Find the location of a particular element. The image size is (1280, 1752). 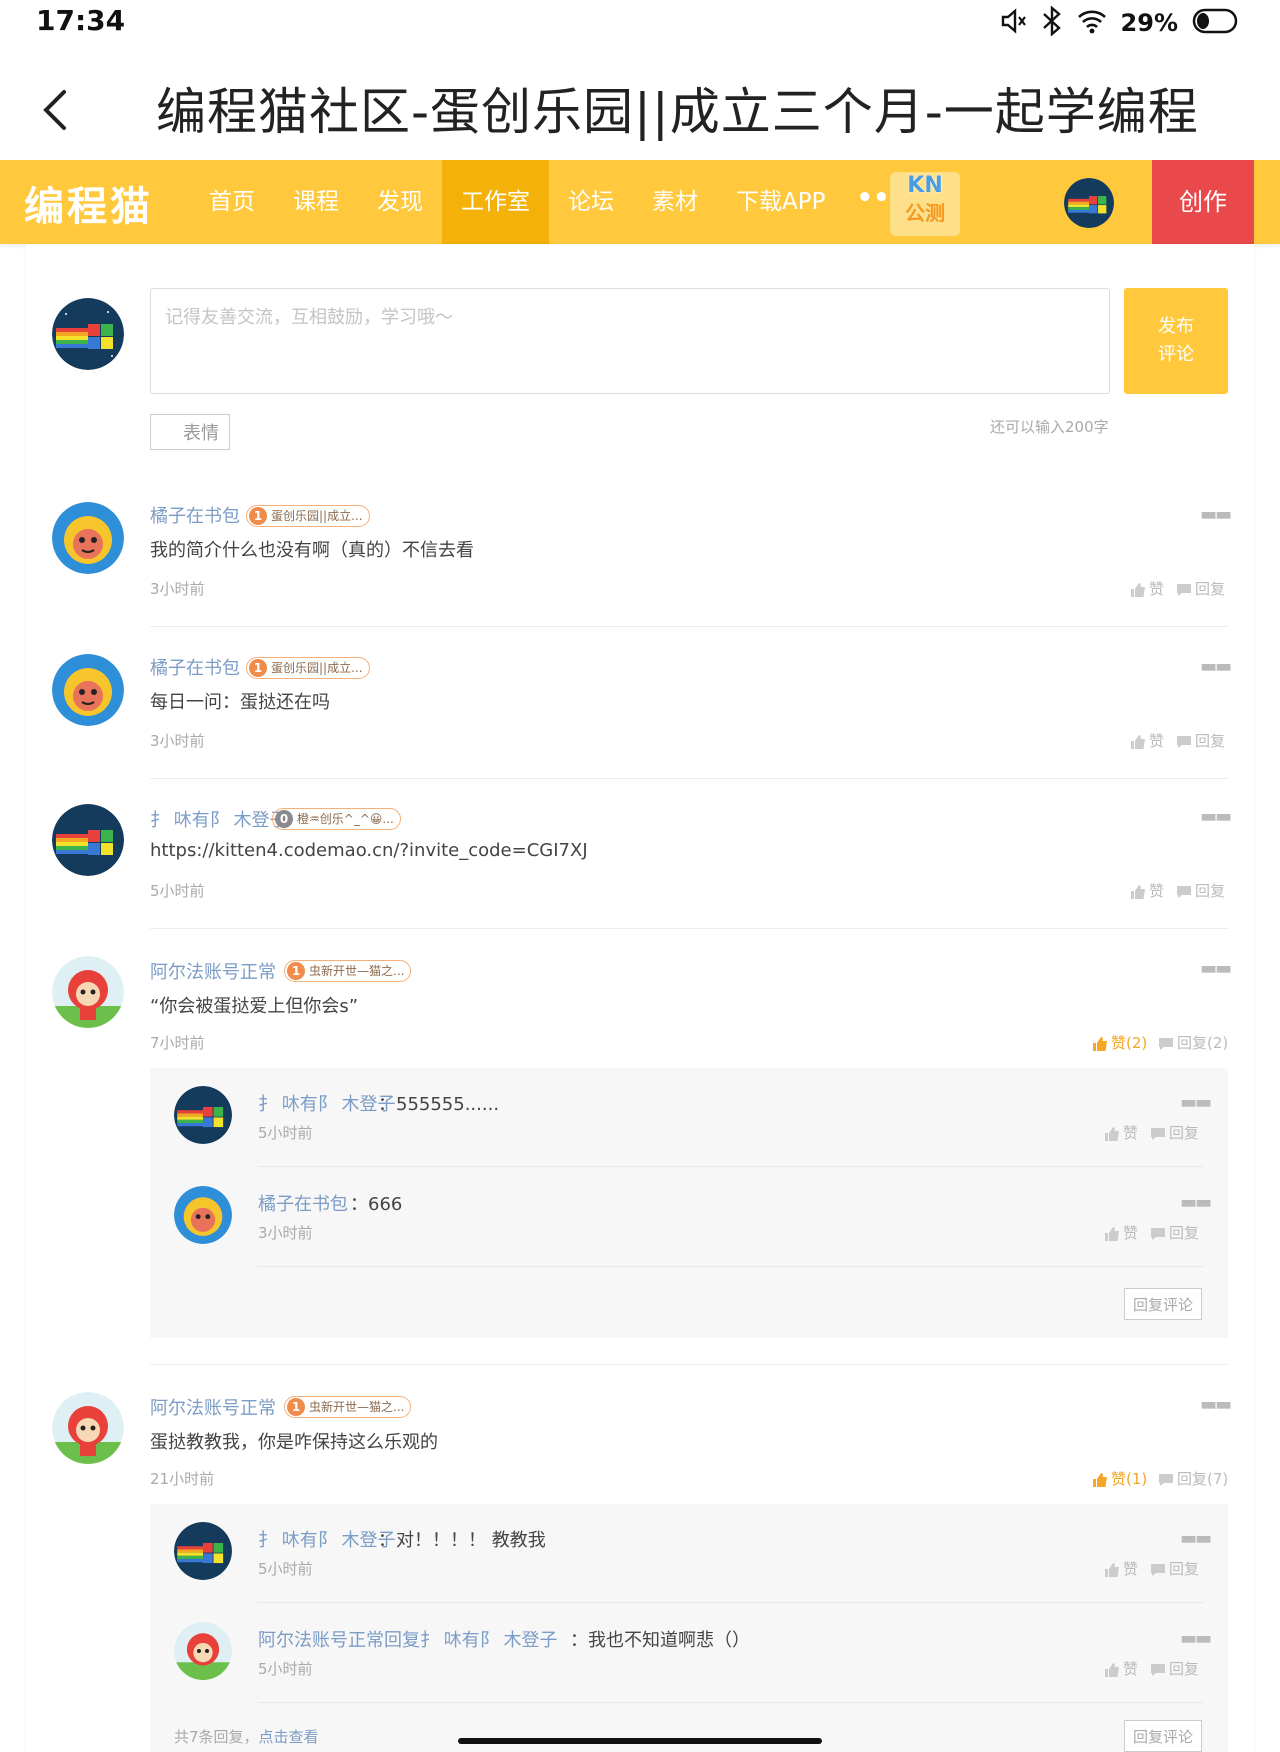

bluetooth-icon is located at coordinates (1052, 22).